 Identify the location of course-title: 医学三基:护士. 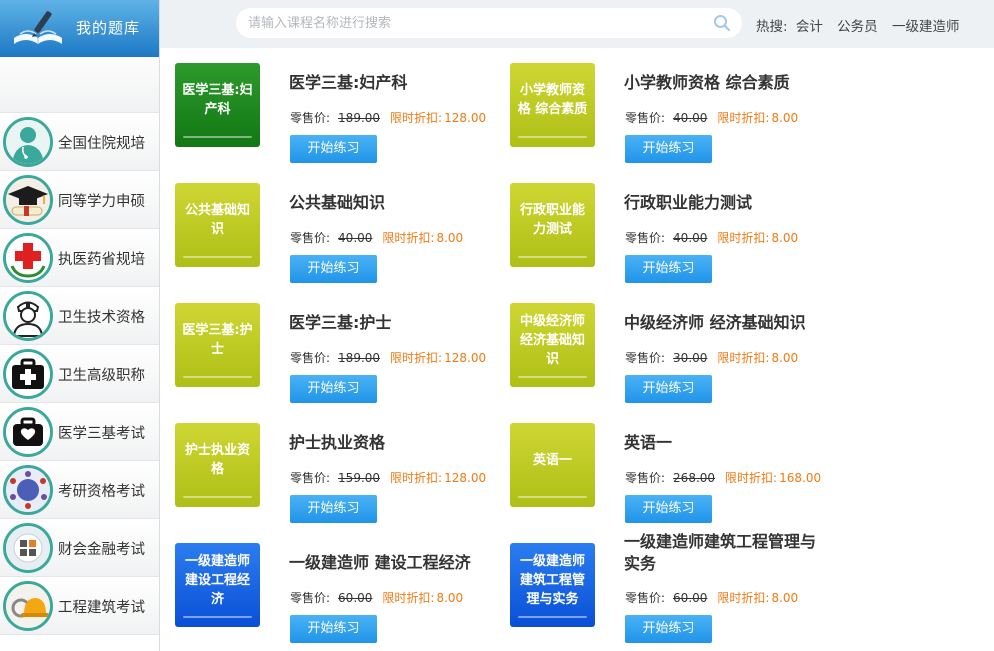
(389, 323).